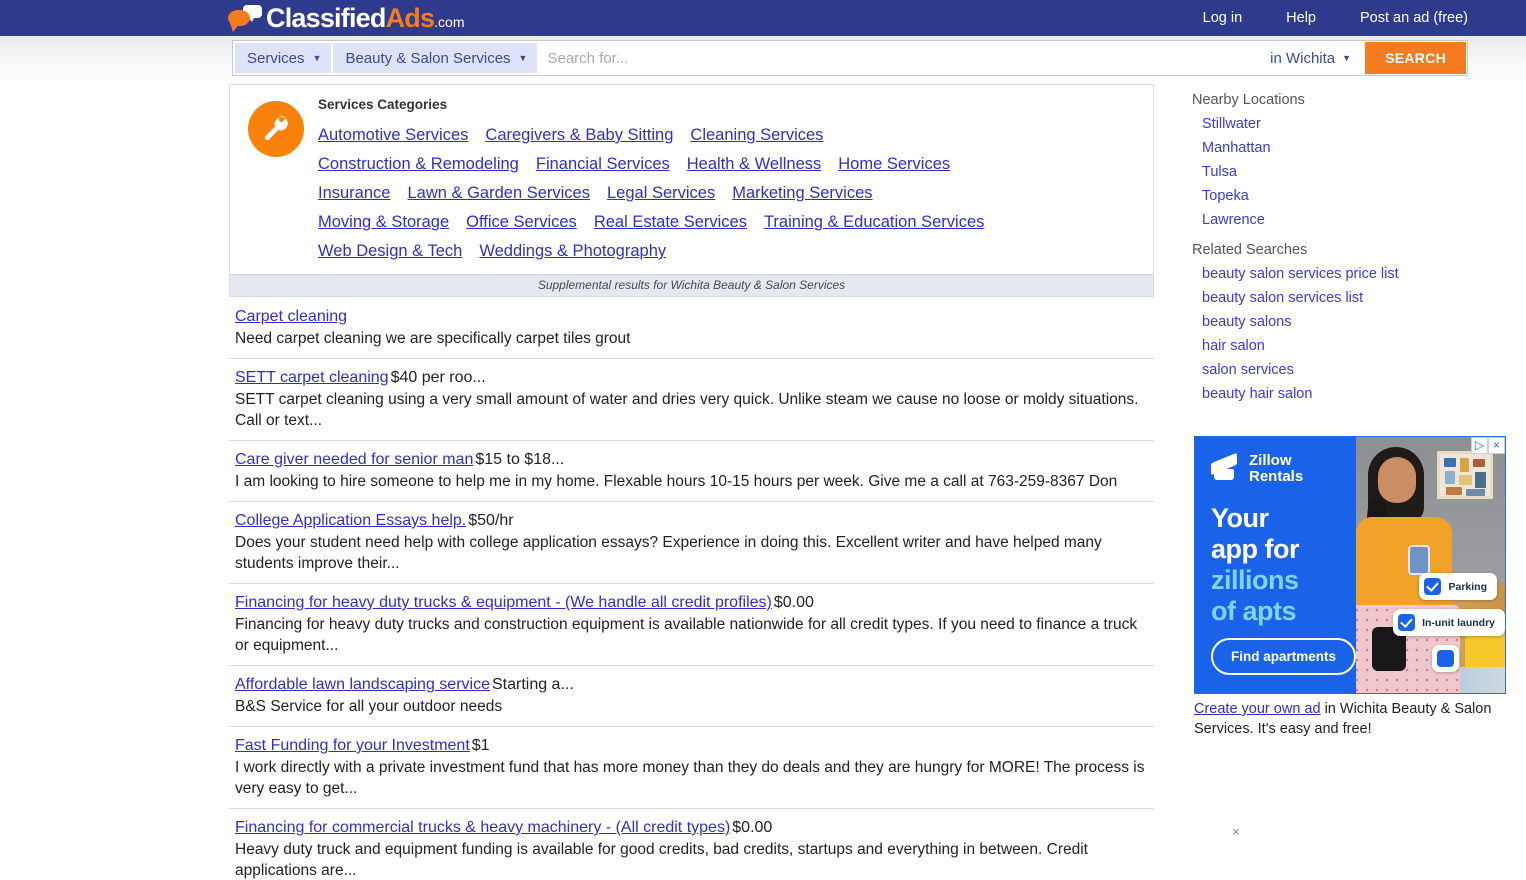 This screenshot has width=1526, height=880. Describe the element at coordinates (428, 58) in the screenshot. I see `category-secondary-label: Beauty & Salon Services` at that location.